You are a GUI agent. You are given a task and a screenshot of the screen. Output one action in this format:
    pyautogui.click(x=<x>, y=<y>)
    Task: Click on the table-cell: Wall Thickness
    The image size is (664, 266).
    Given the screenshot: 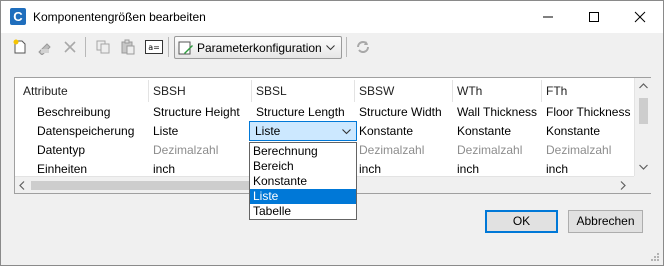 What is the action you would take?
    pyautogui.click(x=497, y=112)
    